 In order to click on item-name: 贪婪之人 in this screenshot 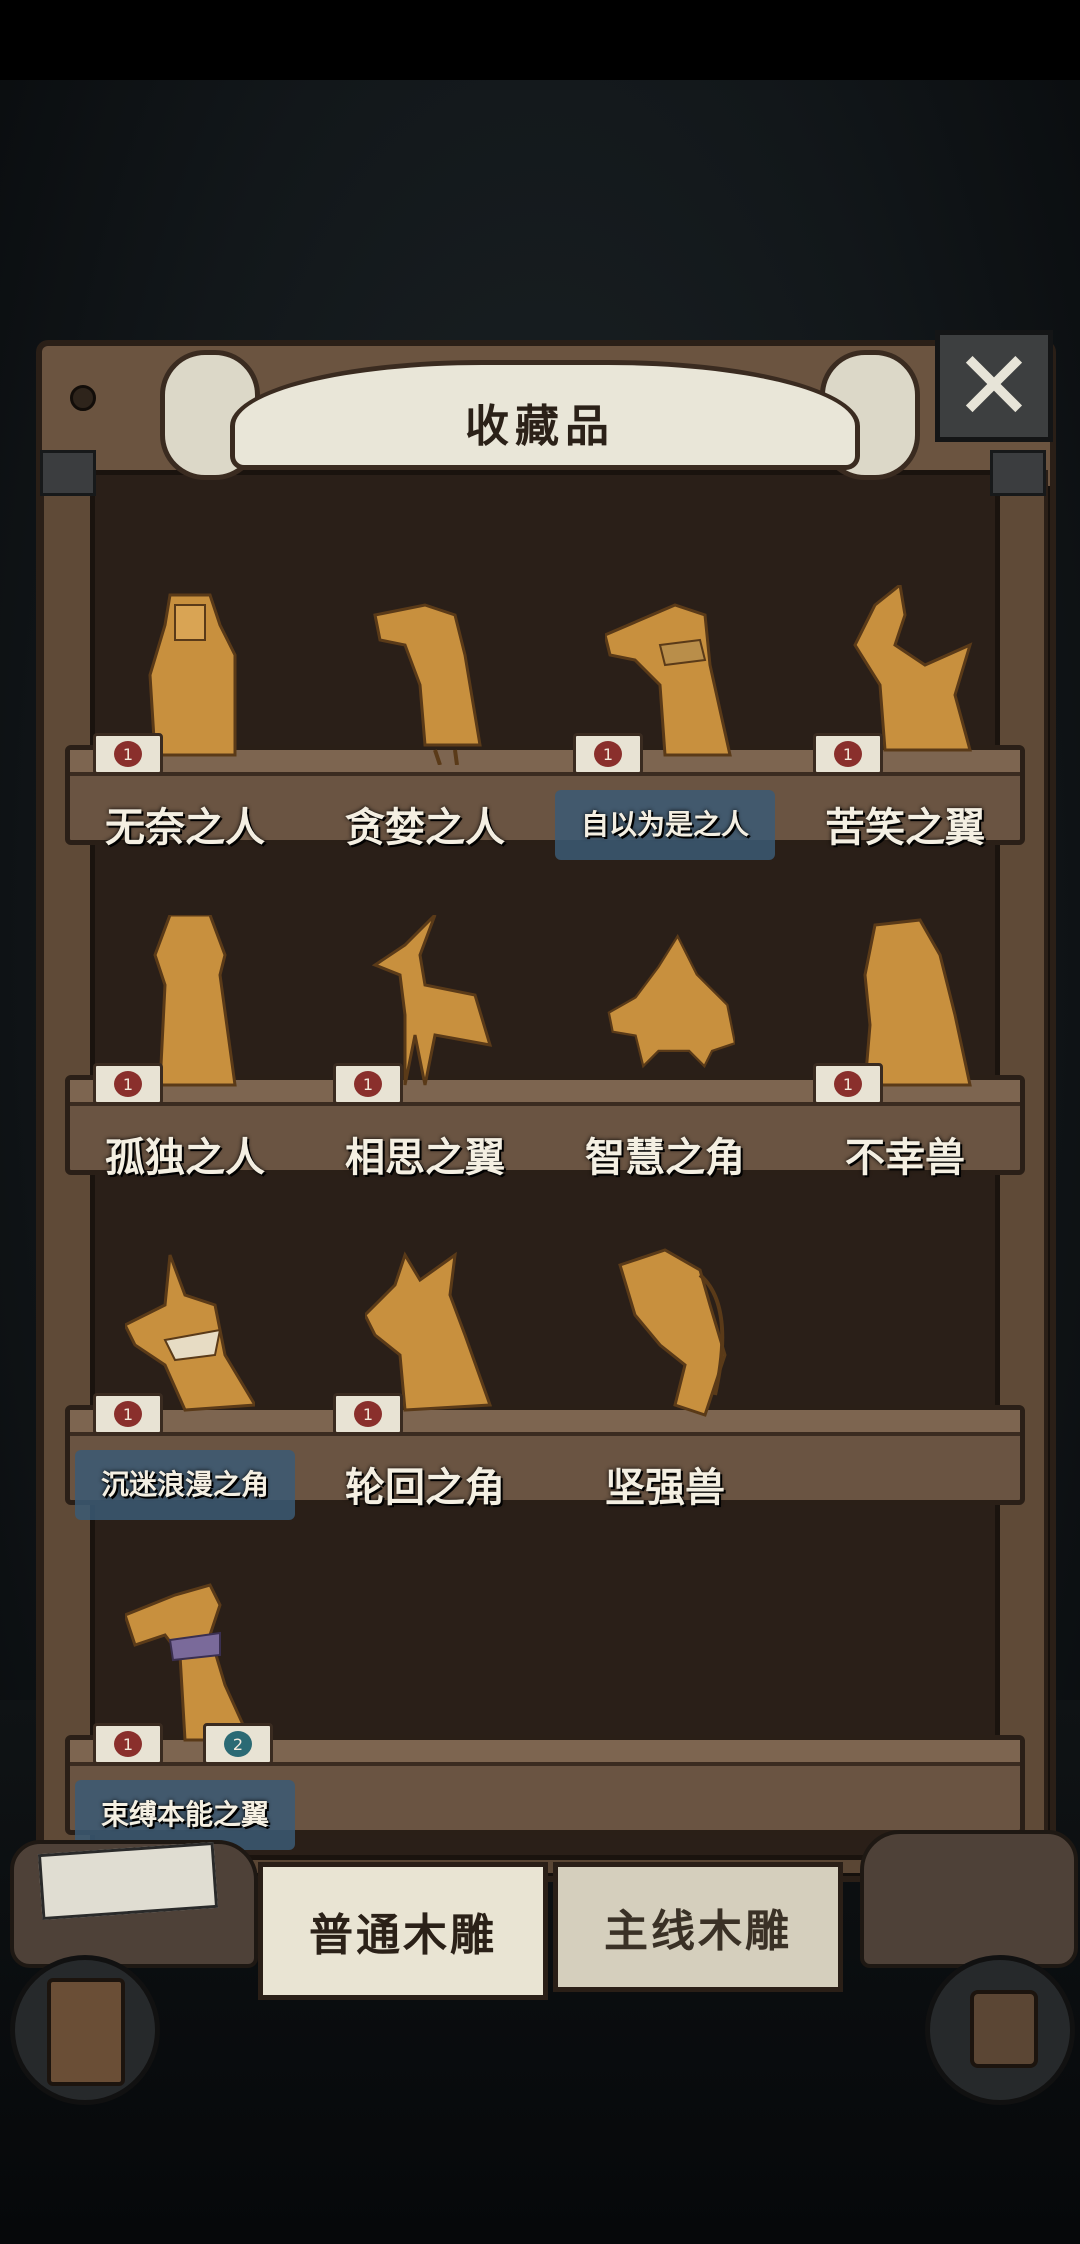, I will do `click(425, 828)`.